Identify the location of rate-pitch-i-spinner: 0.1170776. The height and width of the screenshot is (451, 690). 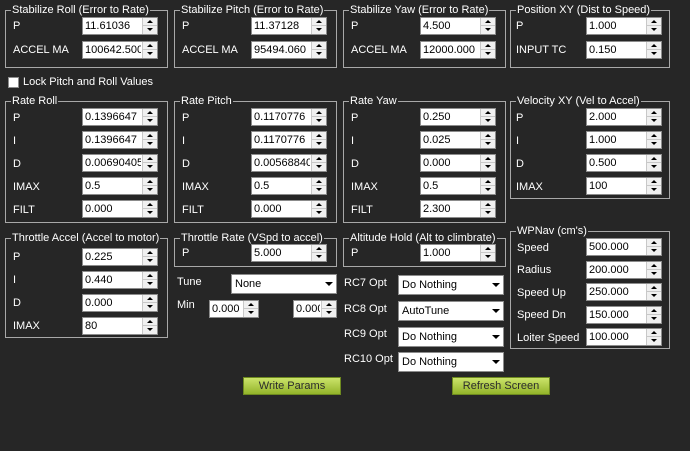
(289, 140).